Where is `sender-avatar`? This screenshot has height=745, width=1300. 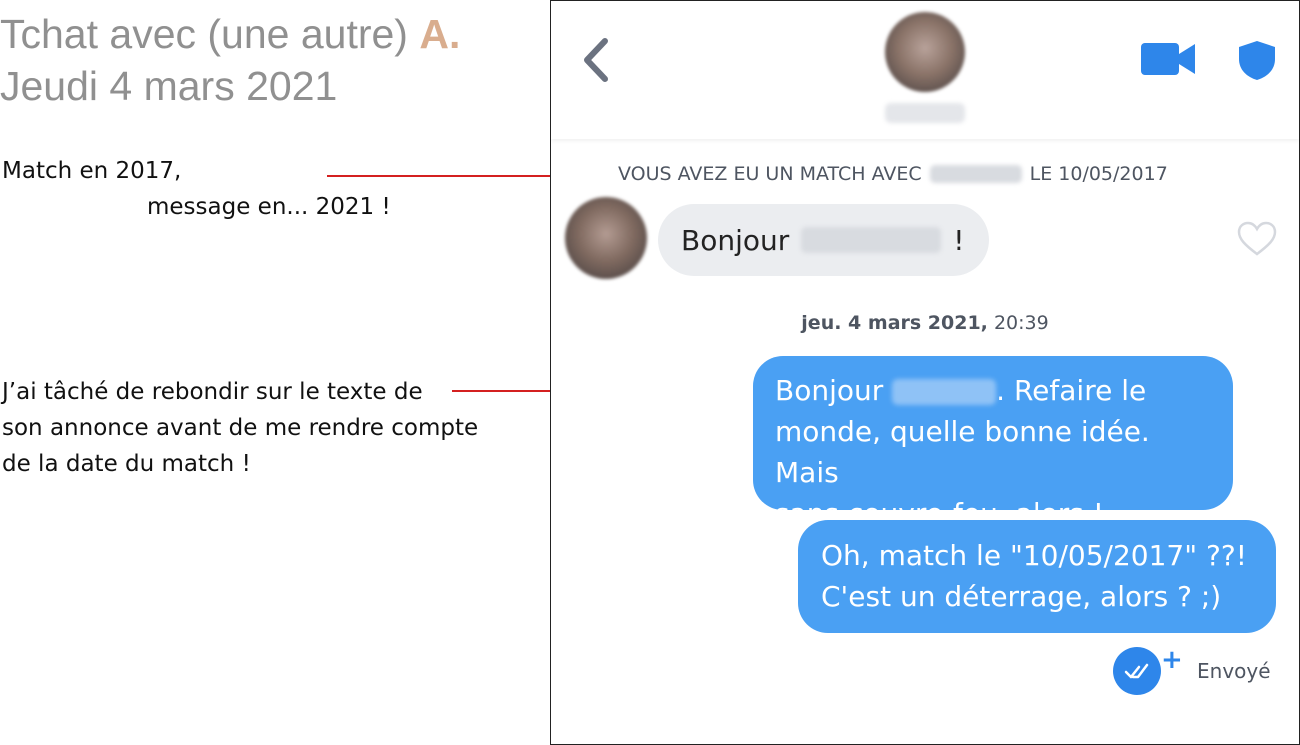 sender-avatar is located at coordinates (606, 238).